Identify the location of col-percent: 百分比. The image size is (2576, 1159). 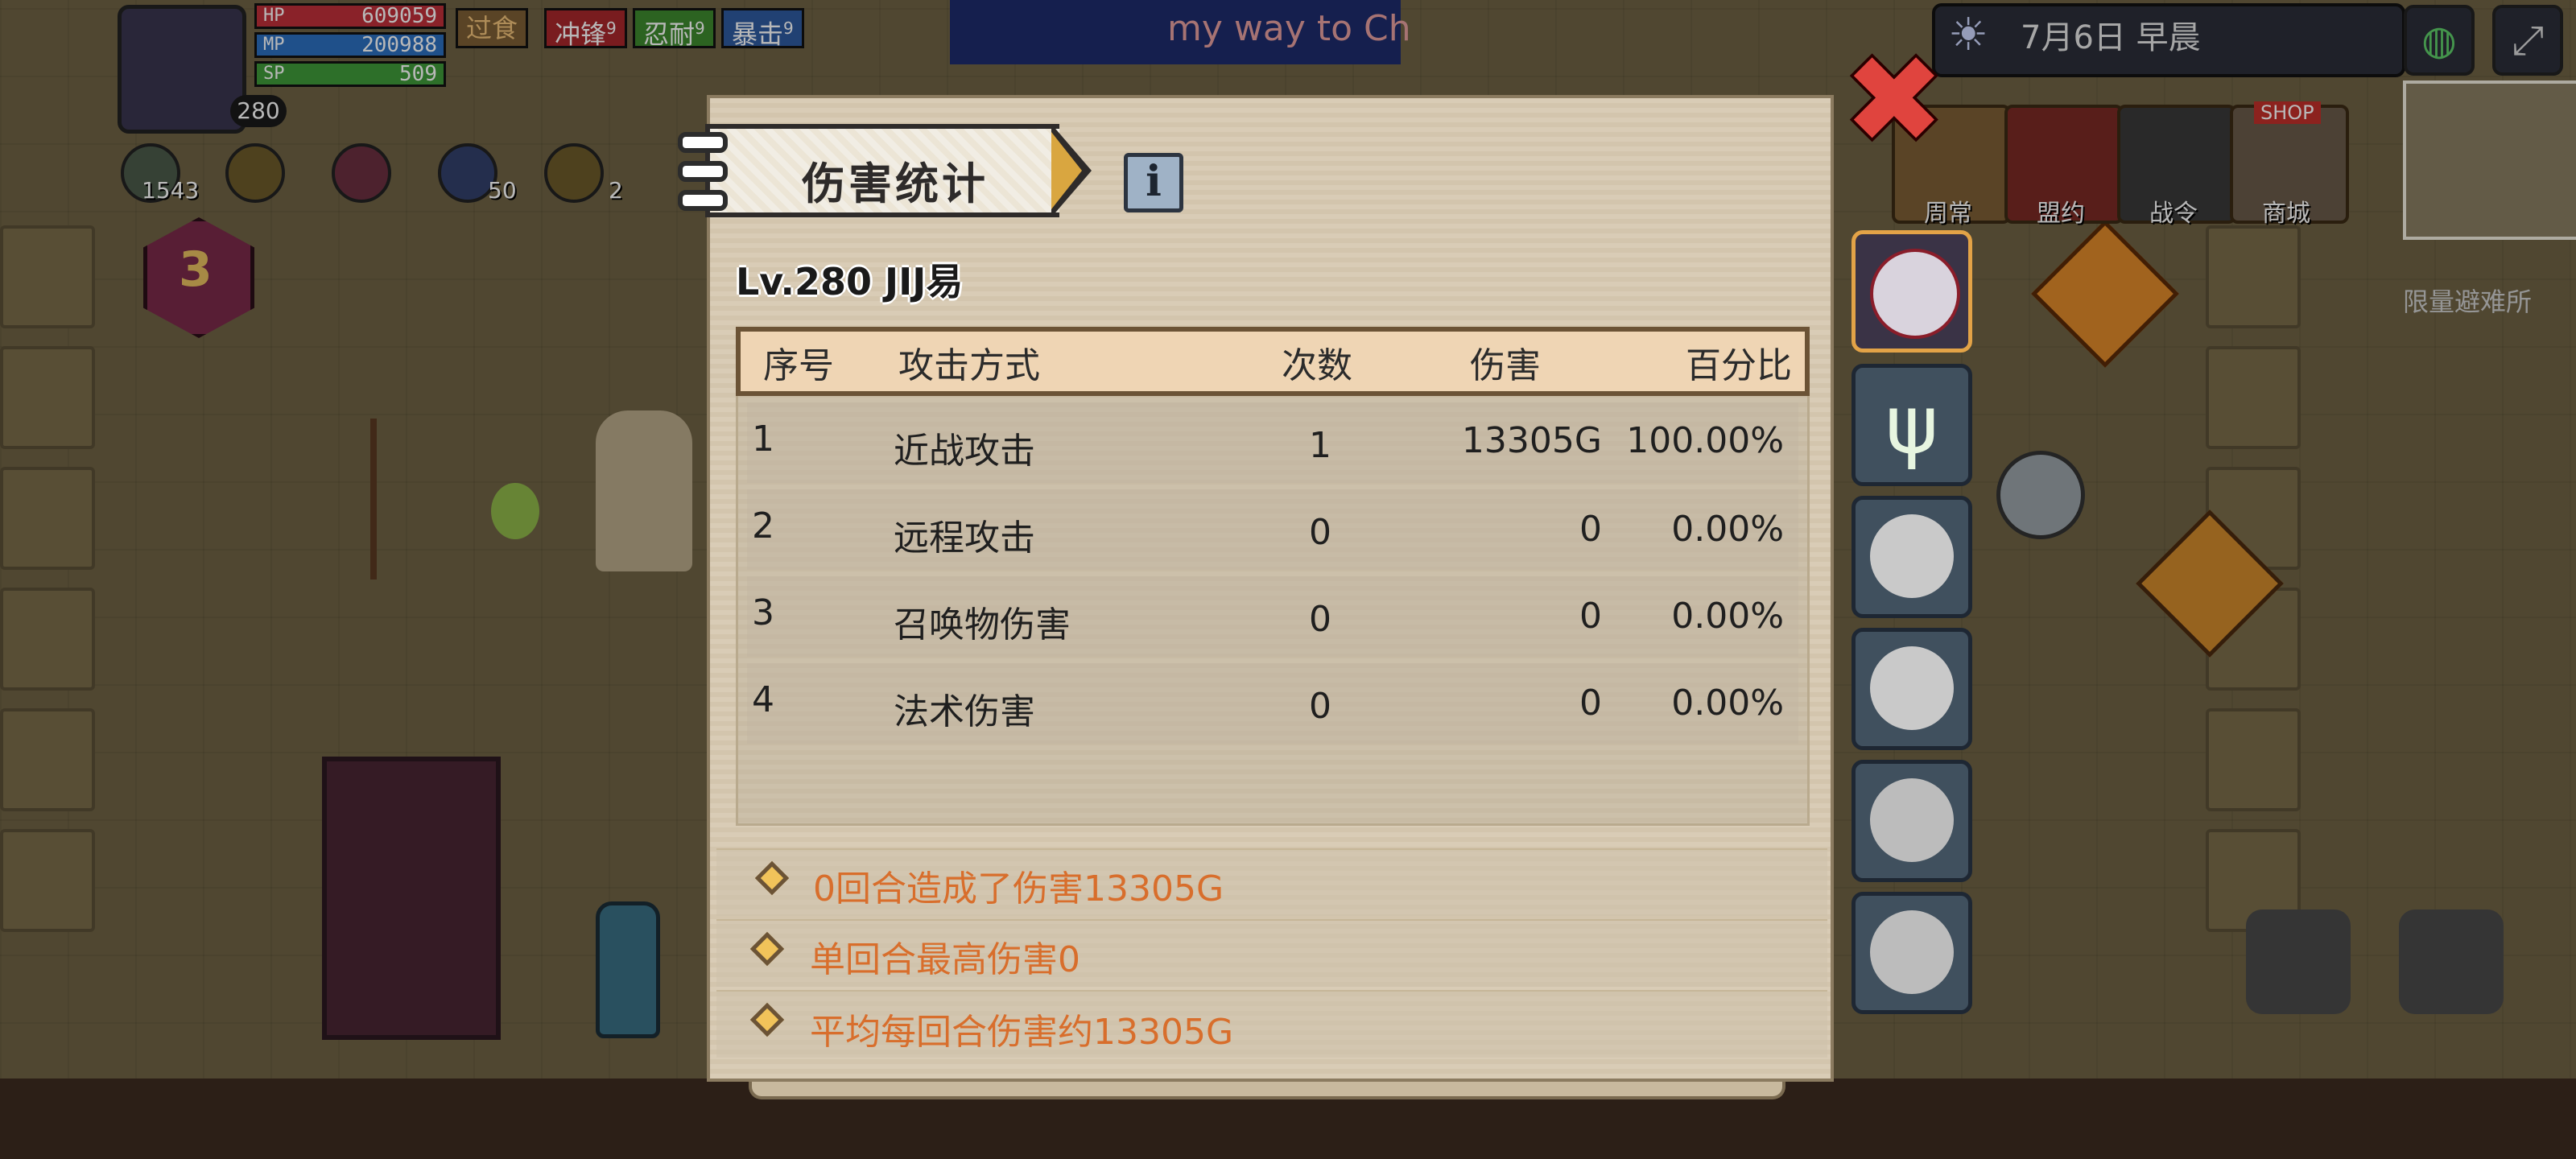
(1739, 365).